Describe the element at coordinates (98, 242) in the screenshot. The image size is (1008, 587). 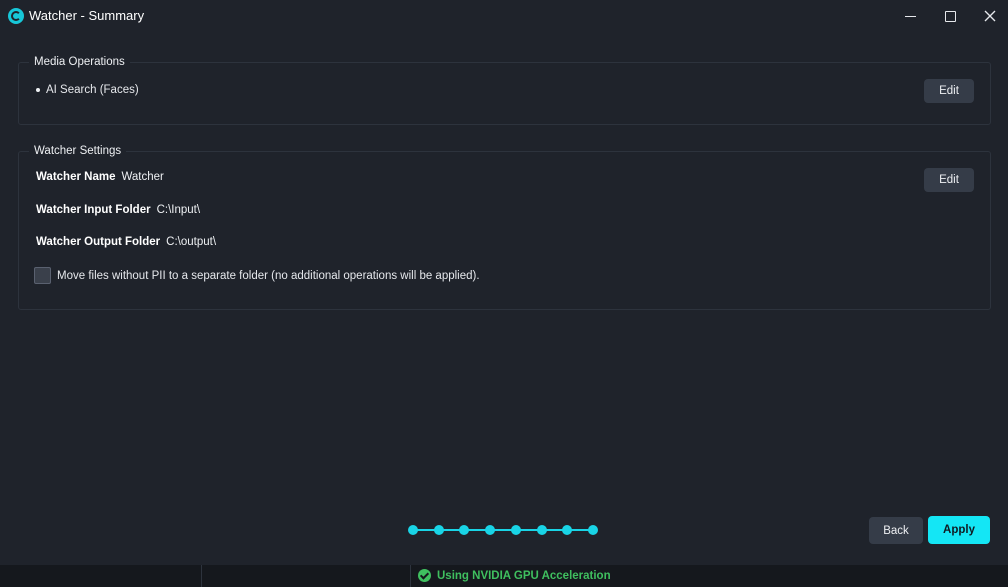
I see `watcher-output-folder-label: Watcher Output Folder` at that location.